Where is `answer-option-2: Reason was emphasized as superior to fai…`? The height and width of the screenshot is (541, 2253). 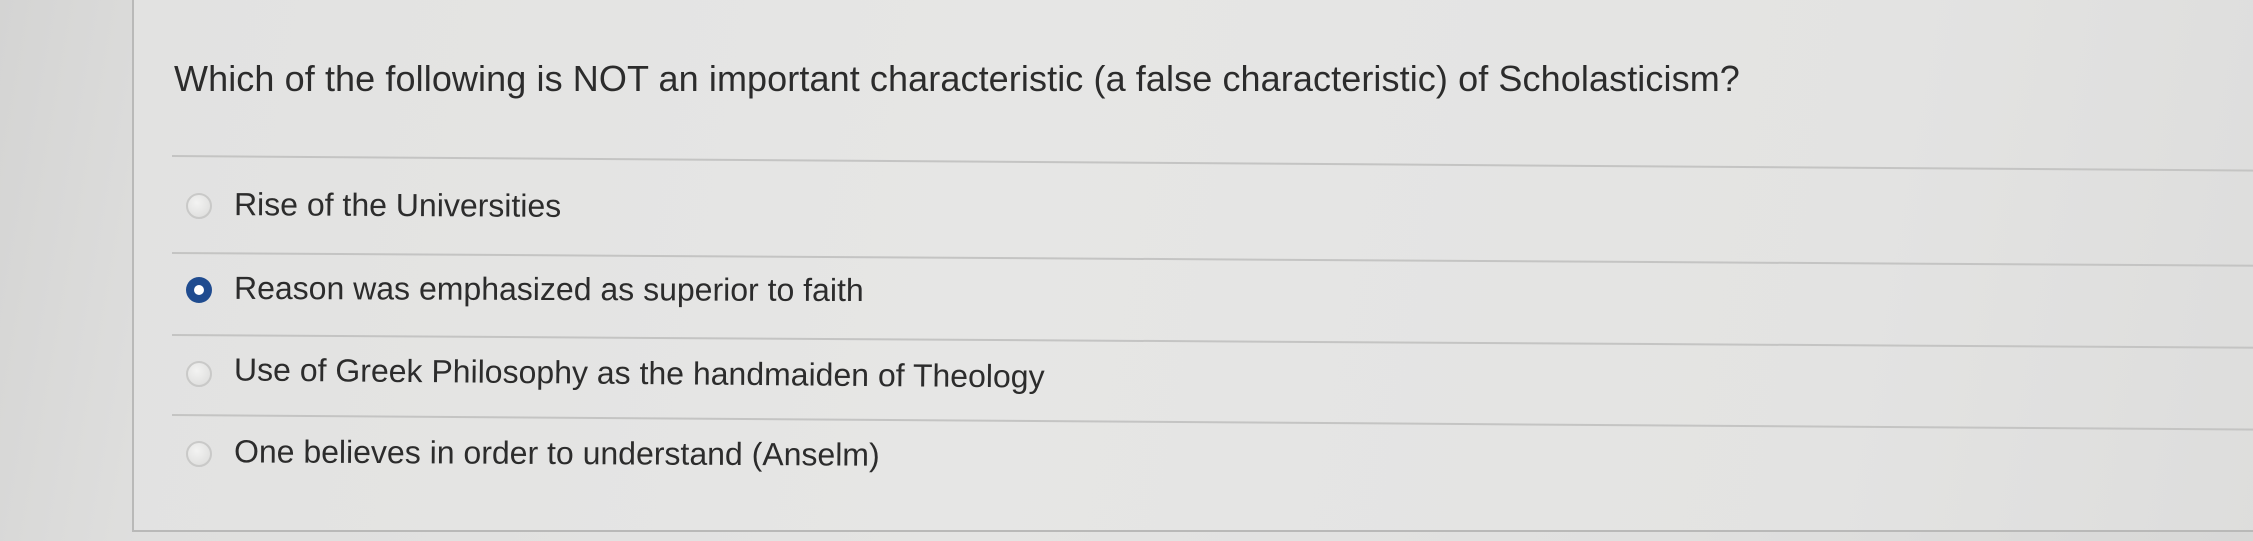 answer-option-2: Reason was emphasized as superior to fai… is located at coordinates (525, 289).